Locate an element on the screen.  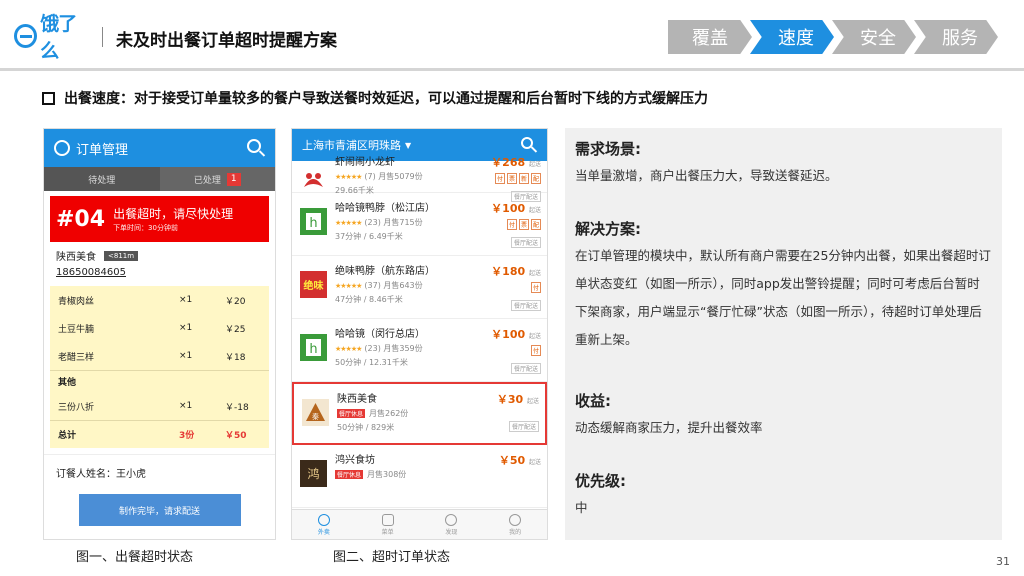
bottom-nav-label: 我的 is located at coordinates (515, 532).